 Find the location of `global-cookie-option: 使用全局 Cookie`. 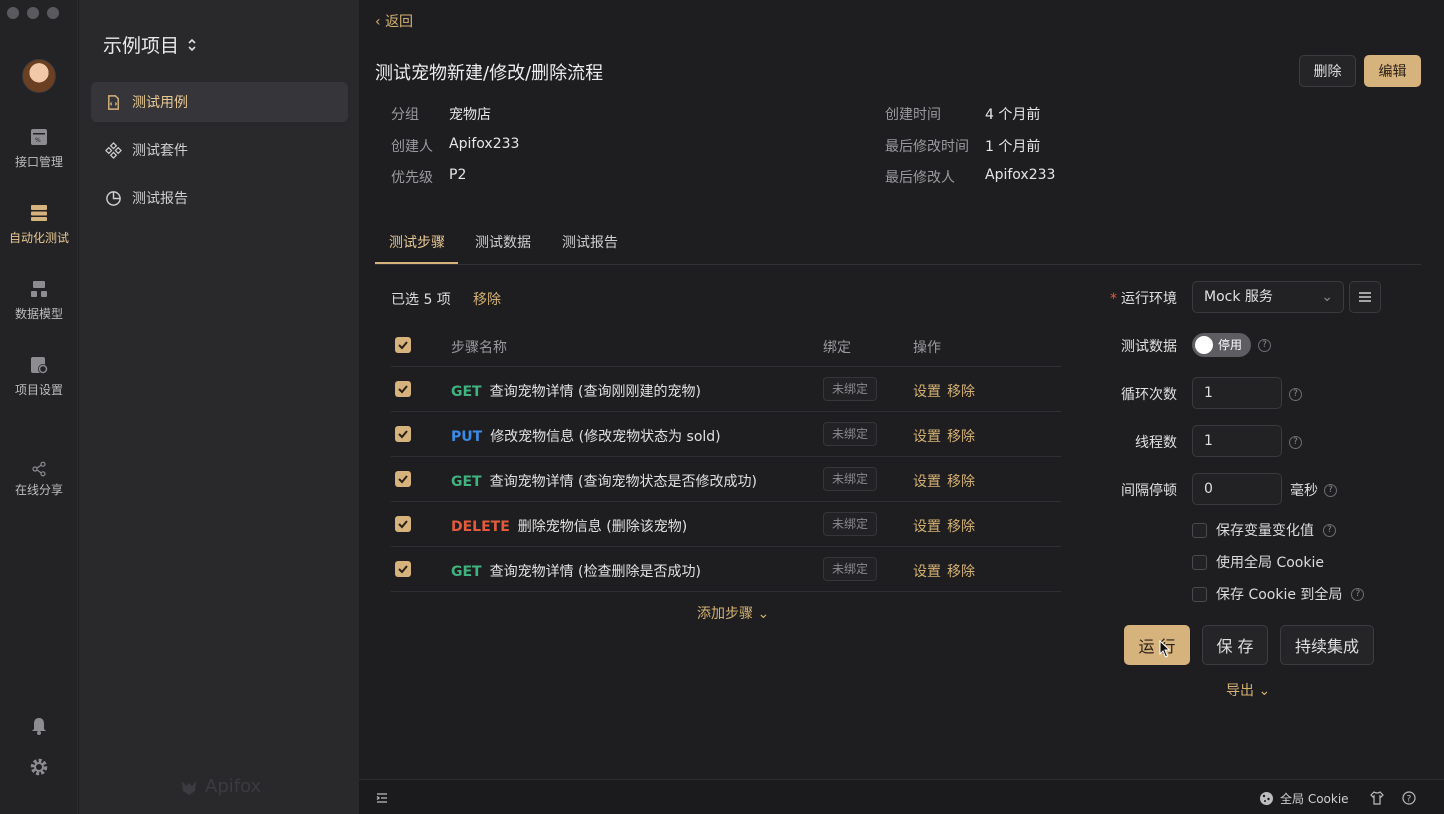

global-cookie-option: 使用全局 Cookie is located at coordinates (1258, 562).